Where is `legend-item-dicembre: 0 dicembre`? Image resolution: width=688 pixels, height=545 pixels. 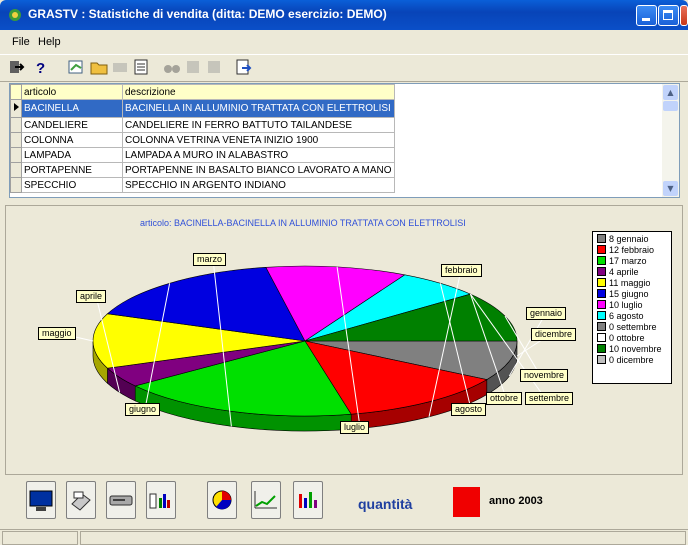
legend-item-dicembre: 0 dicembre is located at coordinates (632, 360).